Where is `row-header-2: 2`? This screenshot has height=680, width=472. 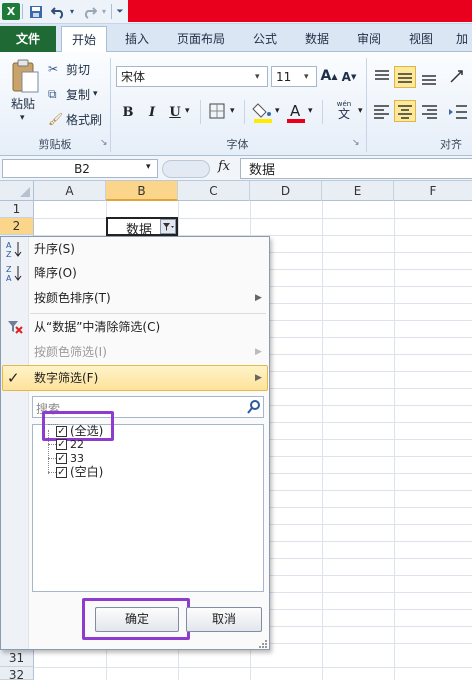
row-header-2: 2 is located at coordinates (17, 226).